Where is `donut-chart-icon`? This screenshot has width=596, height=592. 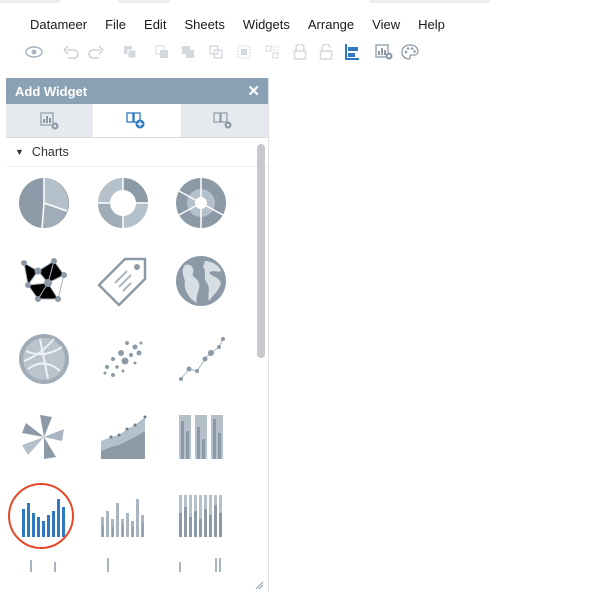 donut-chart-icon is located at coordinates (123, 203).